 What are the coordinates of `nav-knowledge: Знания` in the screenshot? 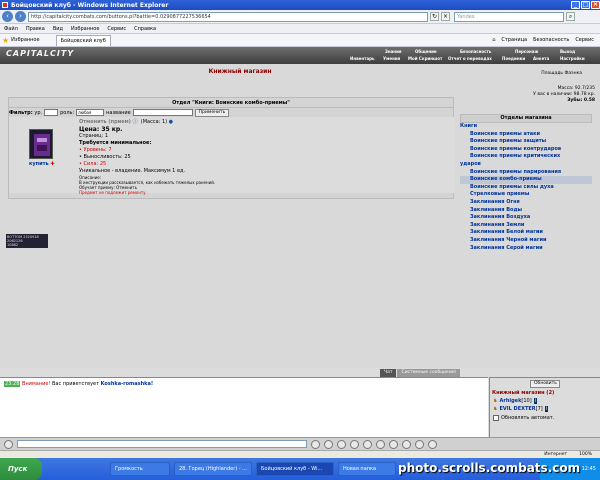 It's located at (393, 51).